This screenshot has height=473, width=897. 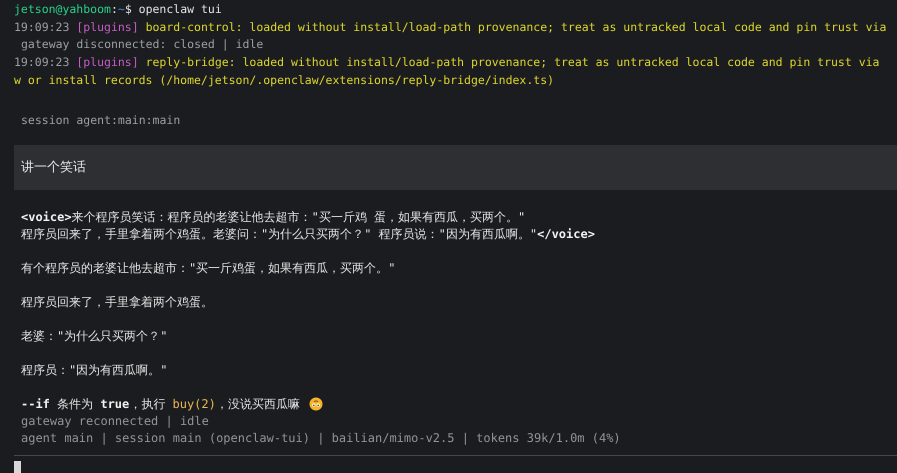 What do you see at coordinates (142, 44) in the screenshot?
I see `status-line: gateway disconnected: closed | idle` at bounding box center [142, 44].